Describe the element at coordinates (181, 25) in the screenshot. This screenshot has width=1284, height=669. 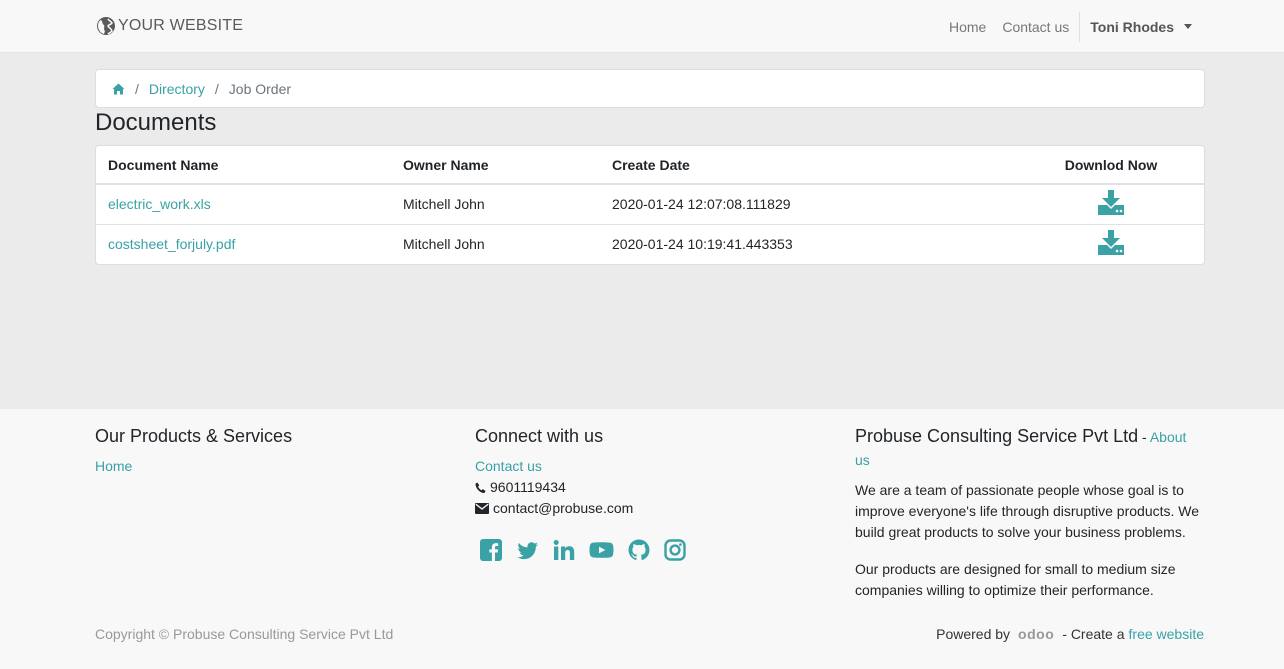
I see `brand-text: YOUR WEBSITE` at that location.